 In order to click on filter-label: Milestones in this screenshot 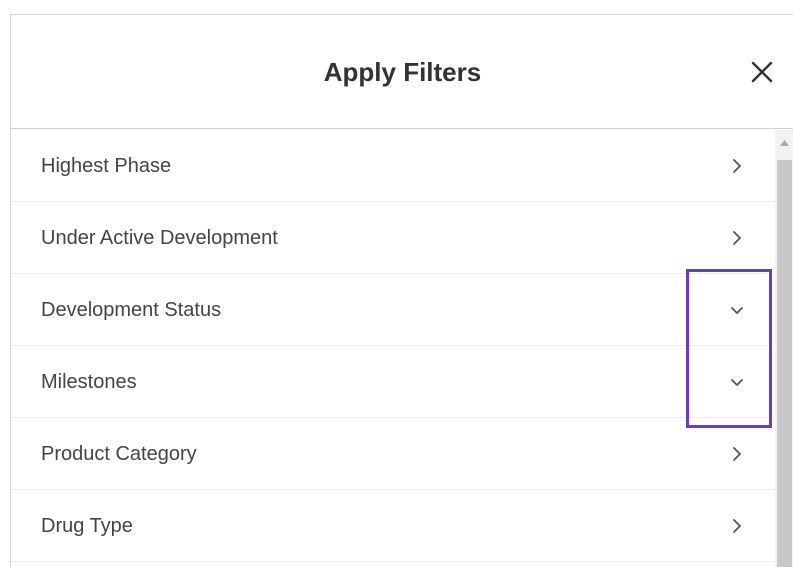, I will do `click(89, 382)`.